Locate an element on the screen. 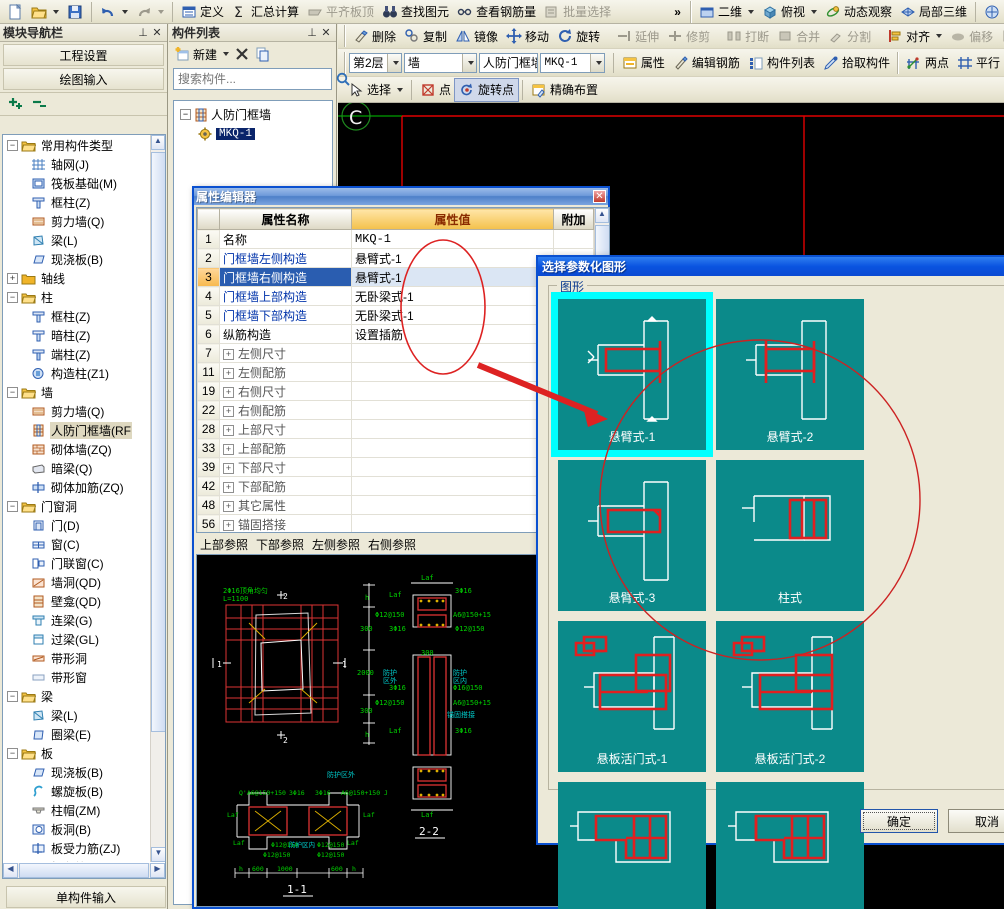 Image resolution: width=1004 pixels, height=909 pixels. nav-tree-expander-13: − is located at coordinates (12, 392).